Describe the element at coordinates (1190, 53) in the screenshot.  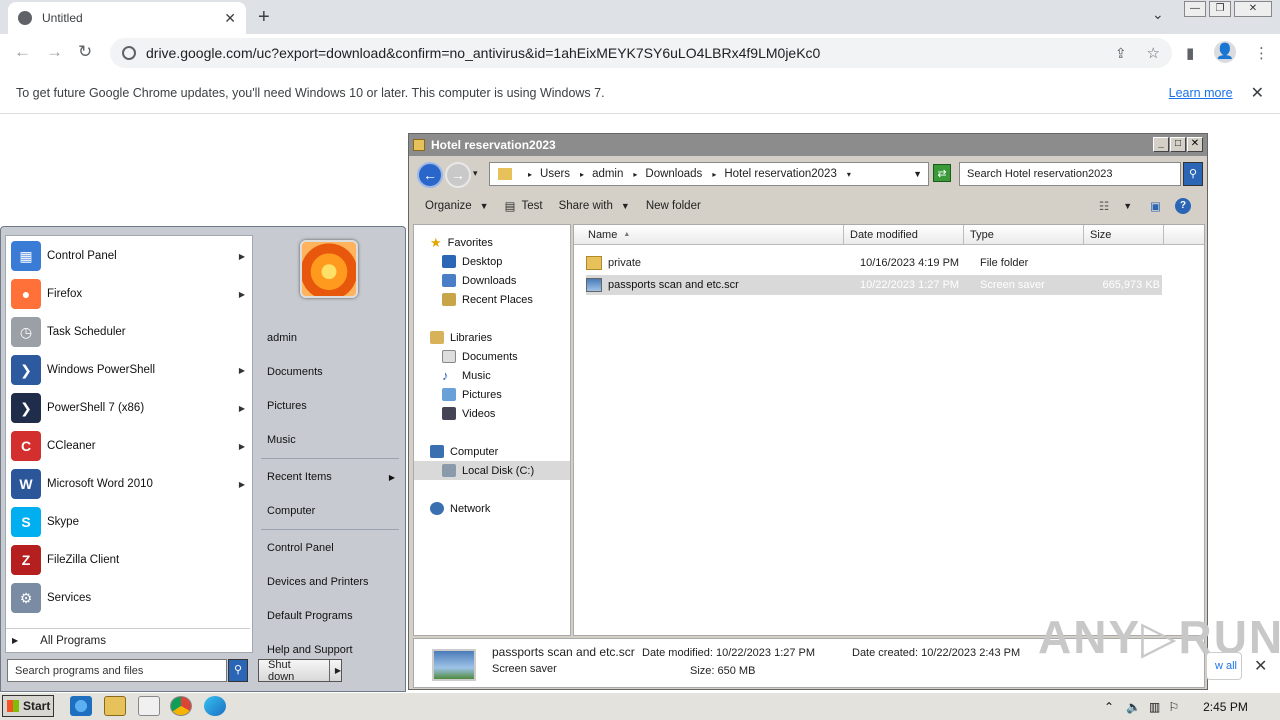
I see `side-panel-icon: ▮` at that location.